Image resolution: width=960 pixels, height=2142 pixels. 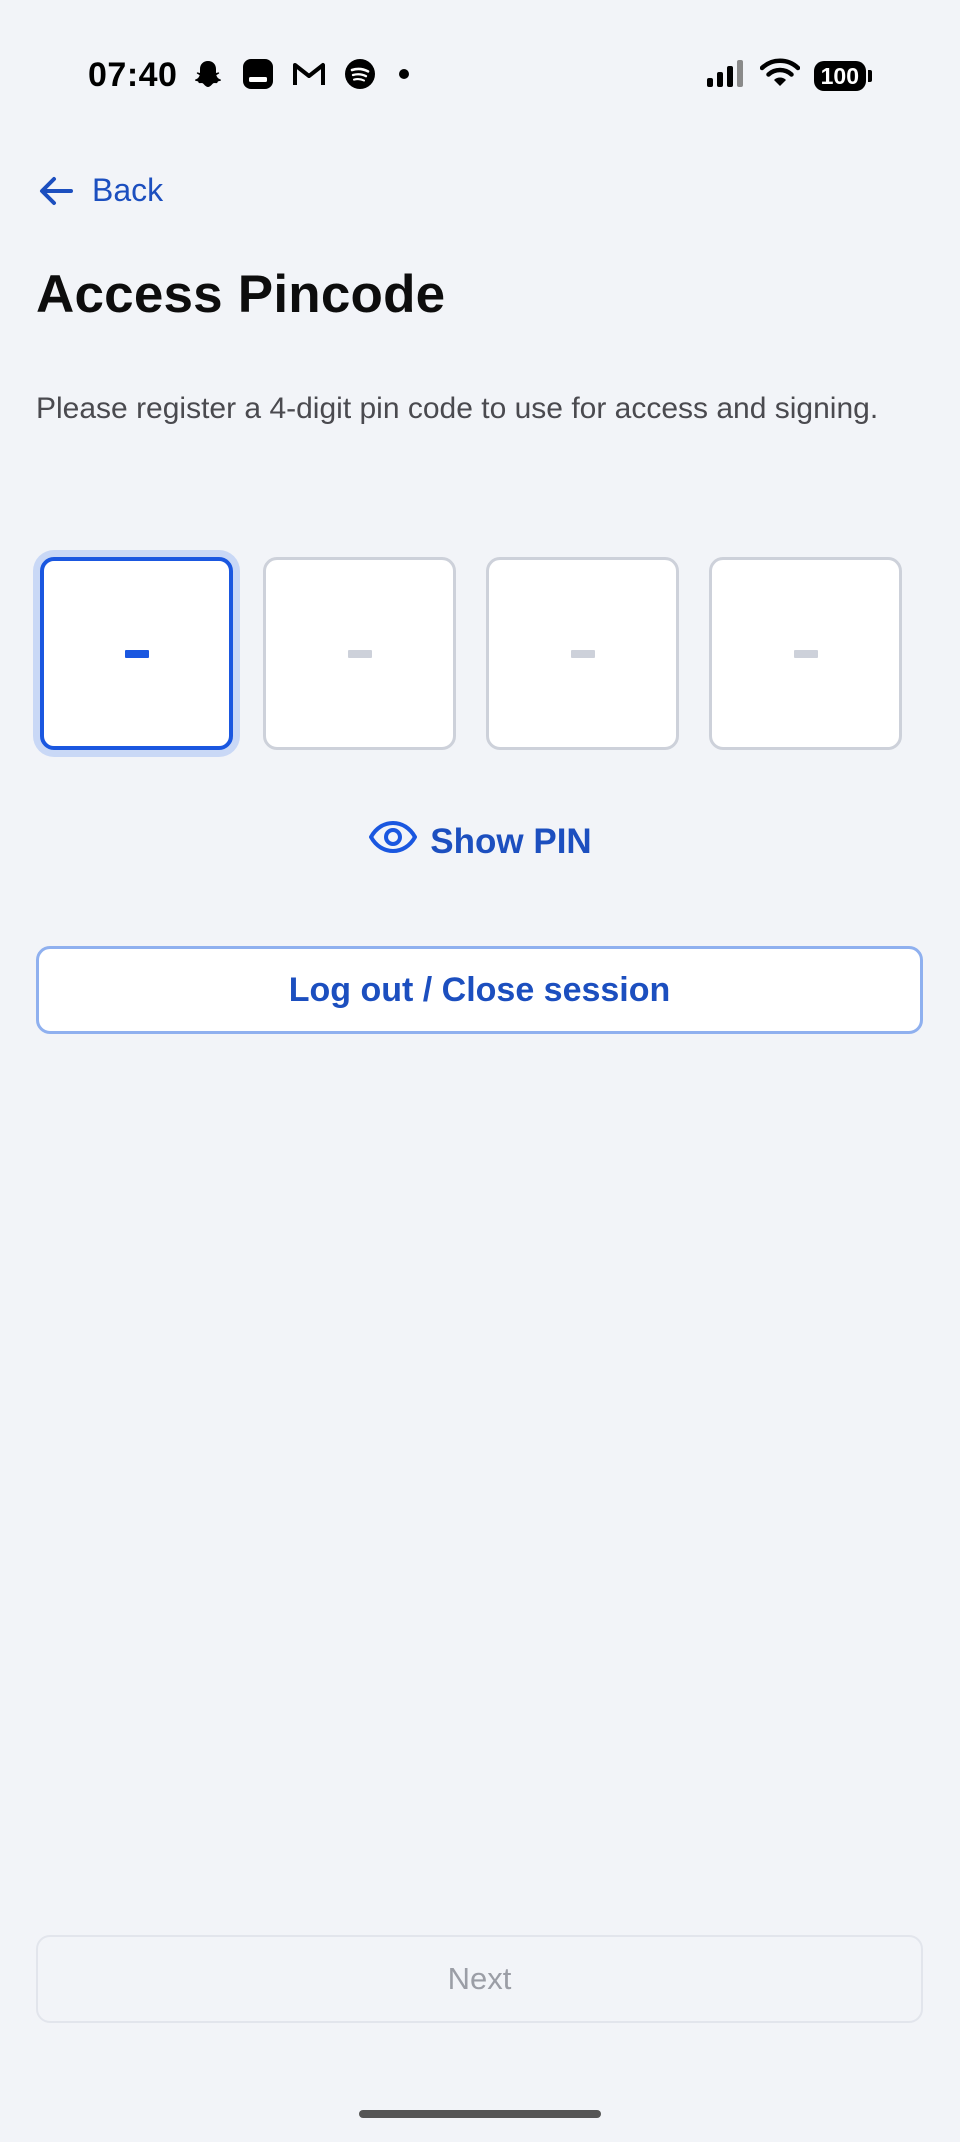 I want to click on app-square-icon, so click(x=258, y=74).